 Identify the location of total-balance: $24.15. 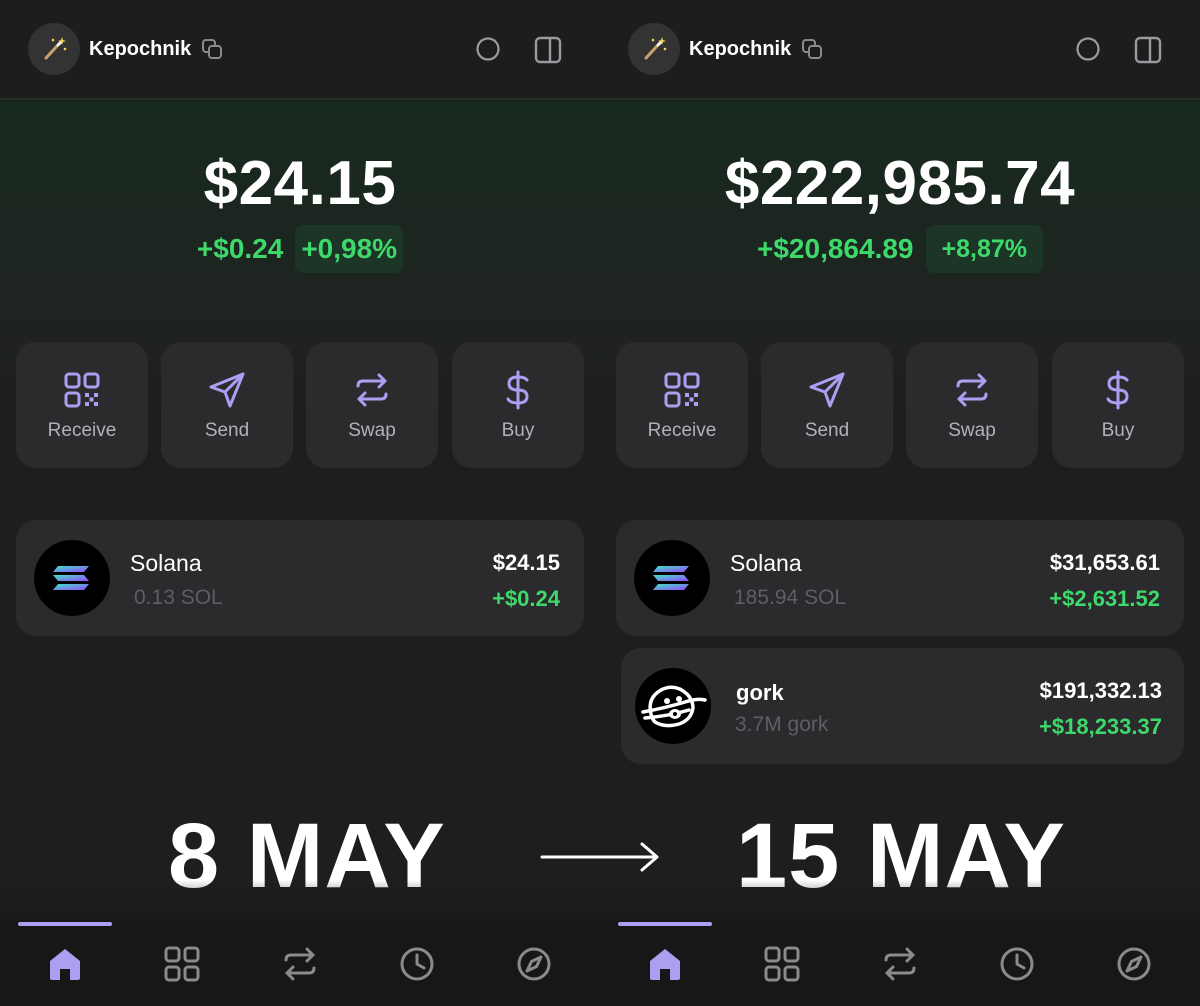
(300, 183).